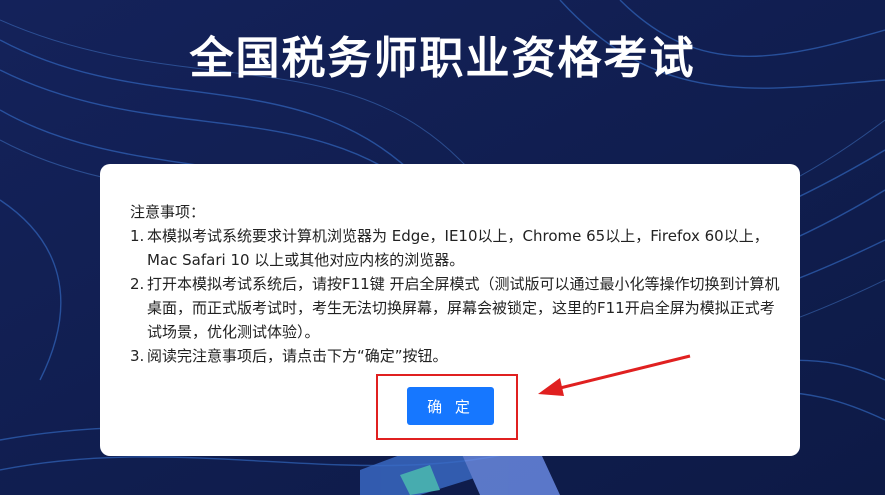 The width and height of the screenshot is (885, 495). What do you see at coordinates (442, 58) in the screenshot?
I see `page-title: 全国税务师职业资格考试` at bounding box center [442, 58].